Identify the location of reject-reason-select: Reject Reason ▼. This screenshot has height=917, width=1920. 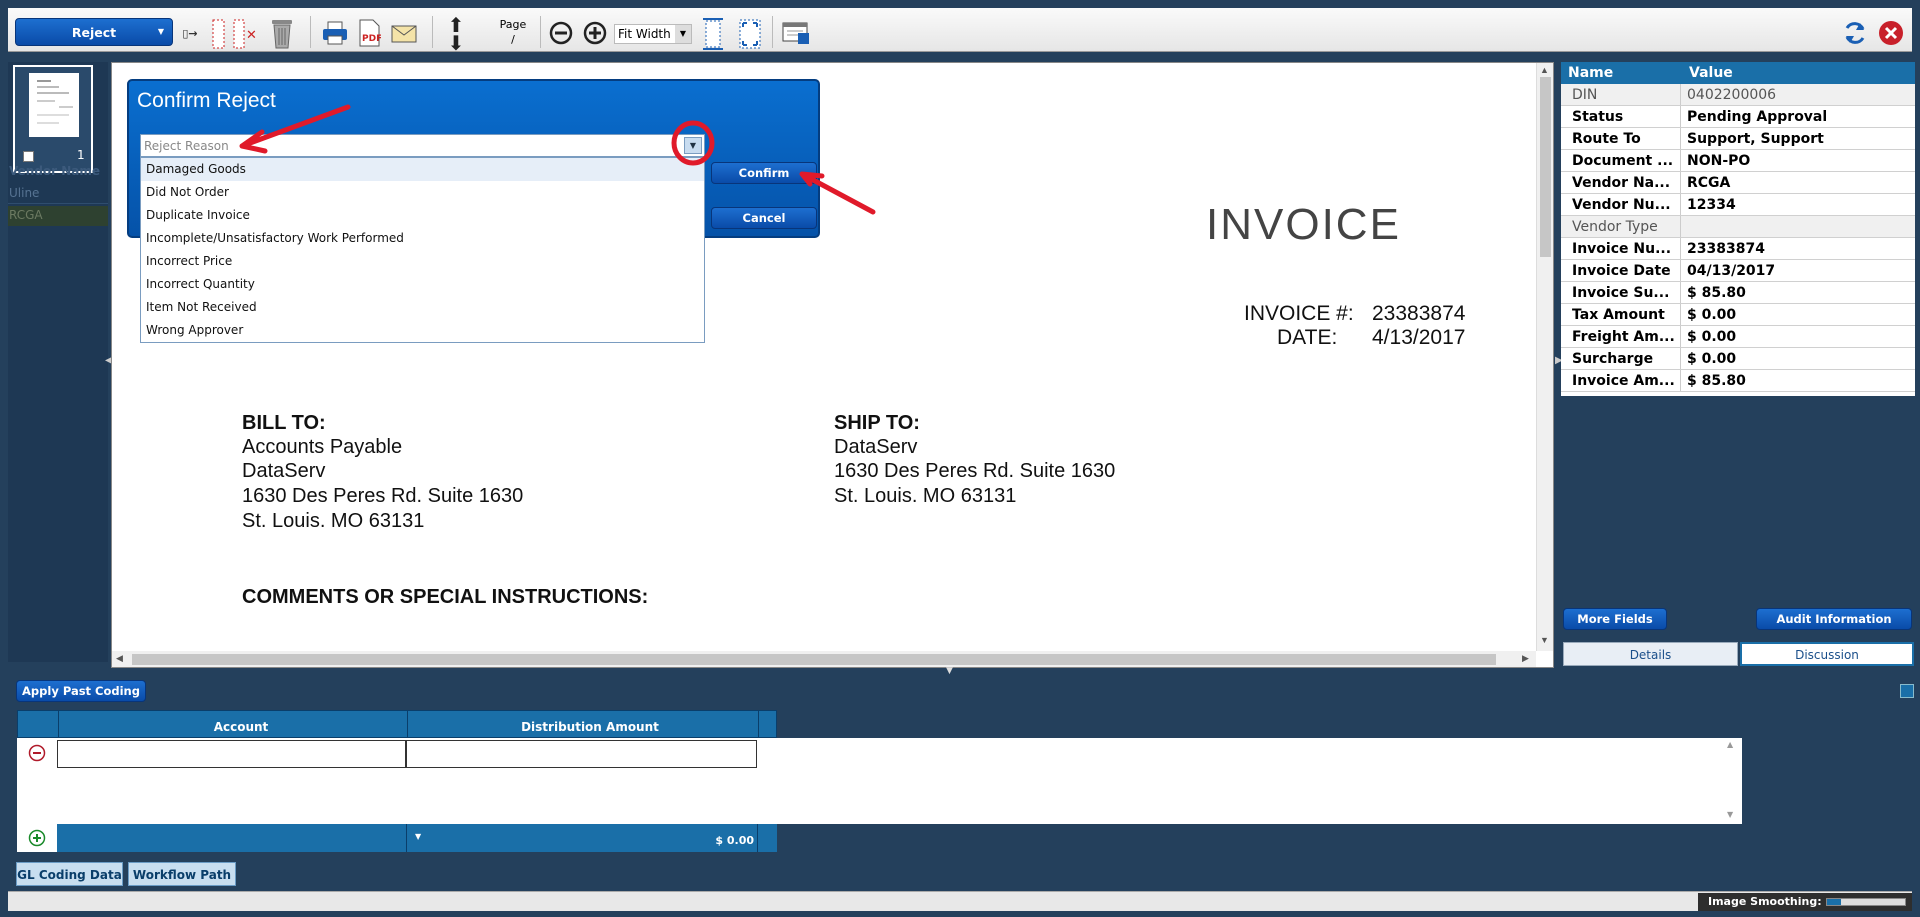
(422, 145).